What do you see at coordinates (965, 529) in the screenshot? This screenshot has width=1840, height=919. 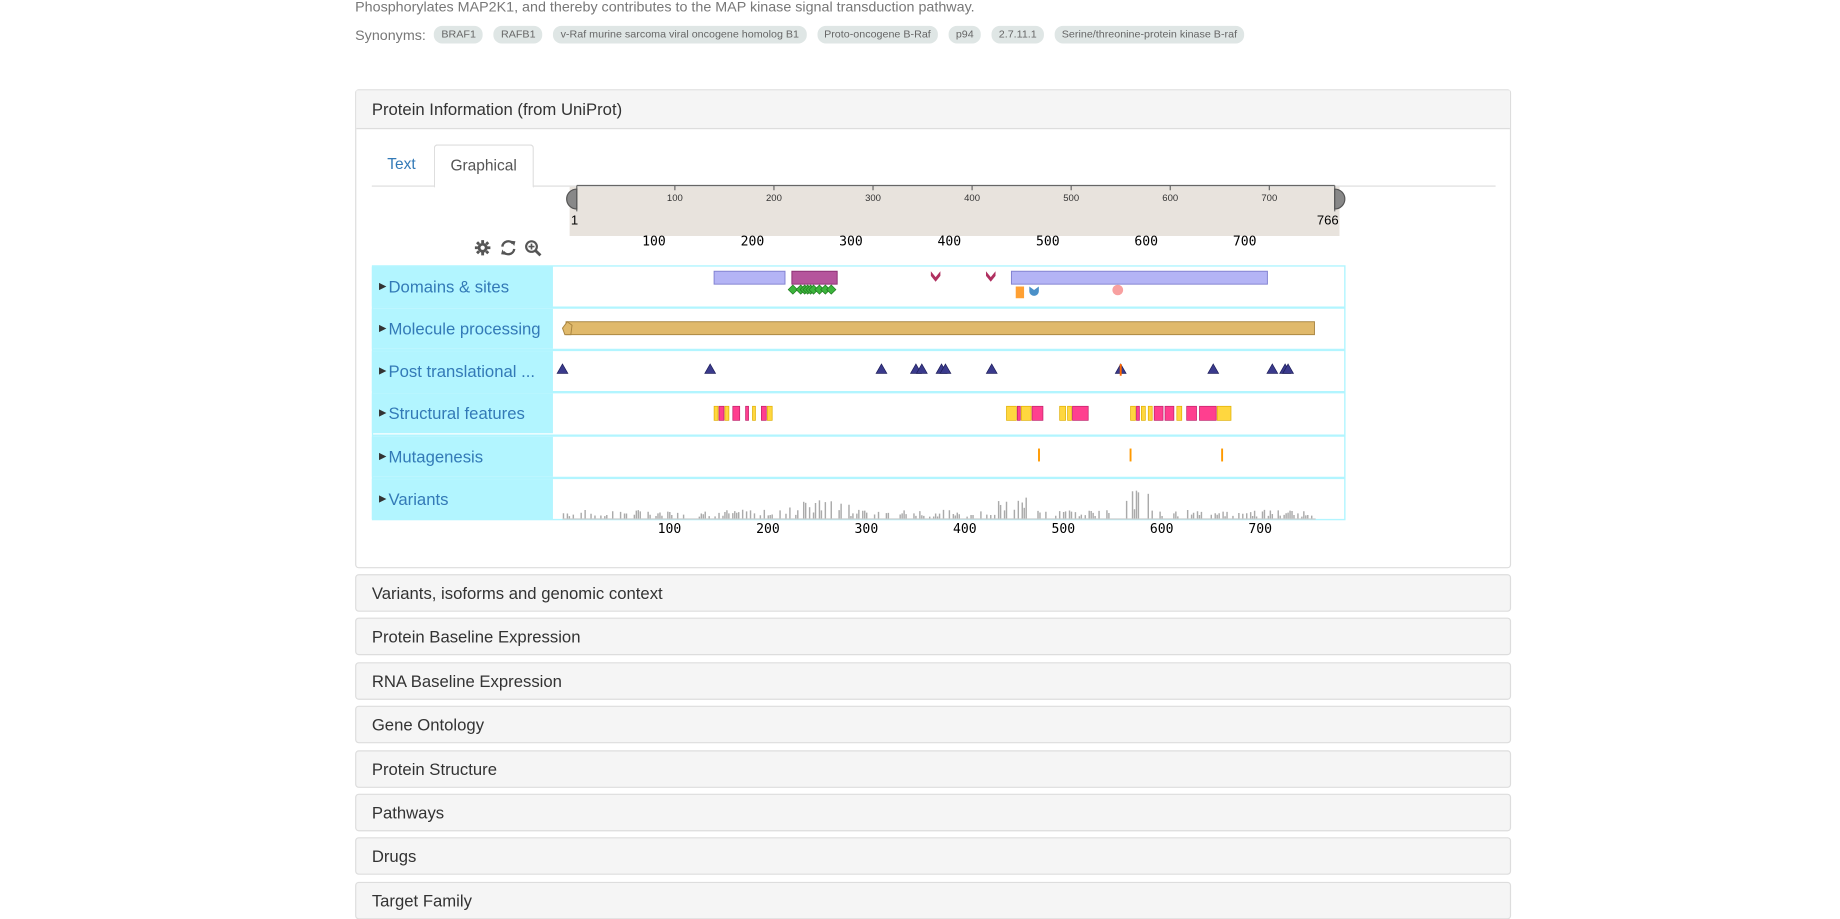 I see `bottom-ruler-tick-label: 400` at bounding box center [965, 529].